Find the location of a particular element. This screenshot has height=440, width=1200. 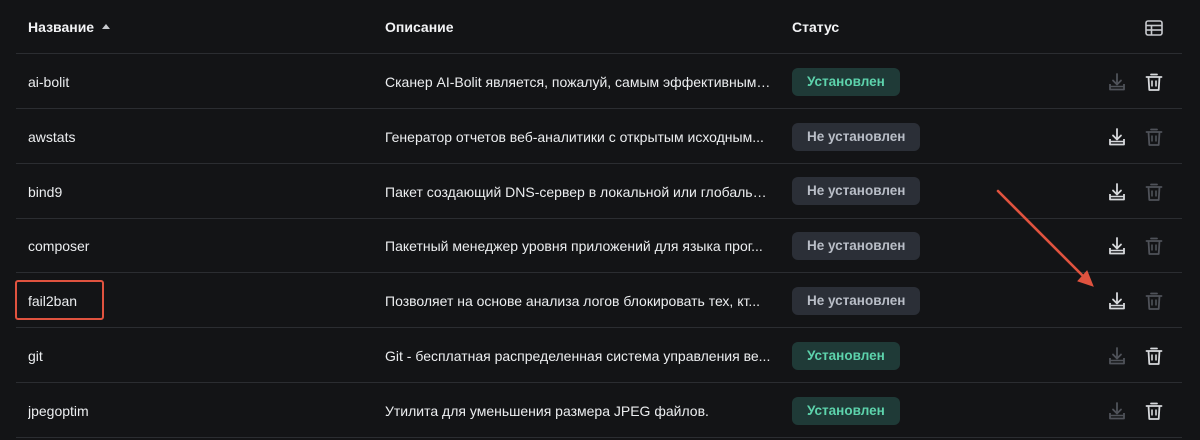

column-header-name-label: Название is located at coordinates (61, 27).